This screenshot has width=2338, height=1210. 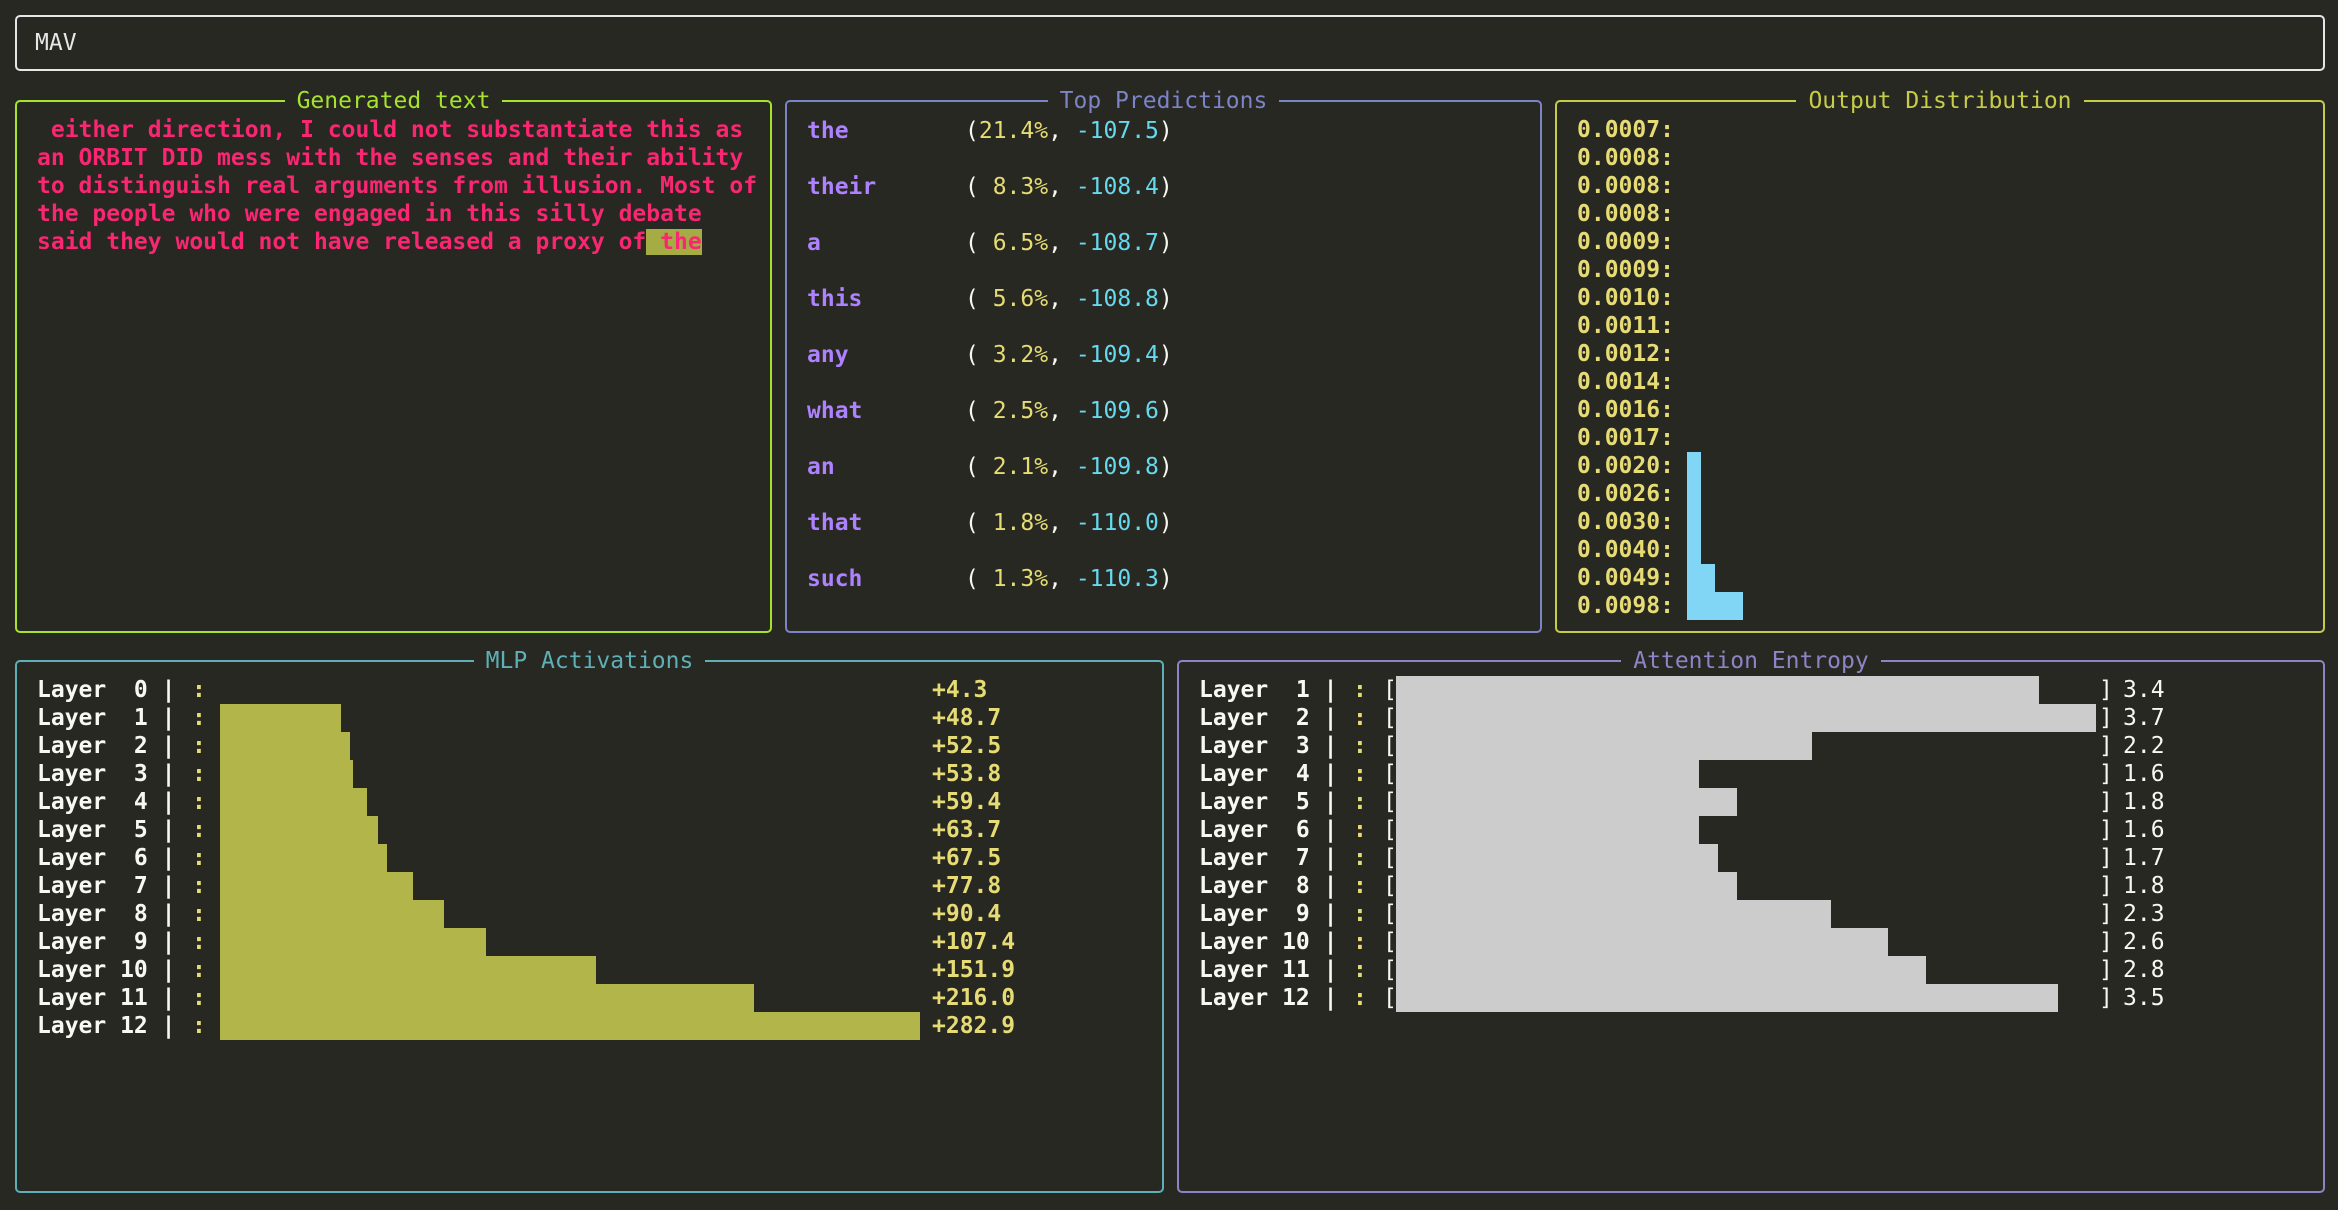 What do you see at coordinates (56, 43) in the screenshot?
I see `app-title: MAV` at bounding box center [56, 43].